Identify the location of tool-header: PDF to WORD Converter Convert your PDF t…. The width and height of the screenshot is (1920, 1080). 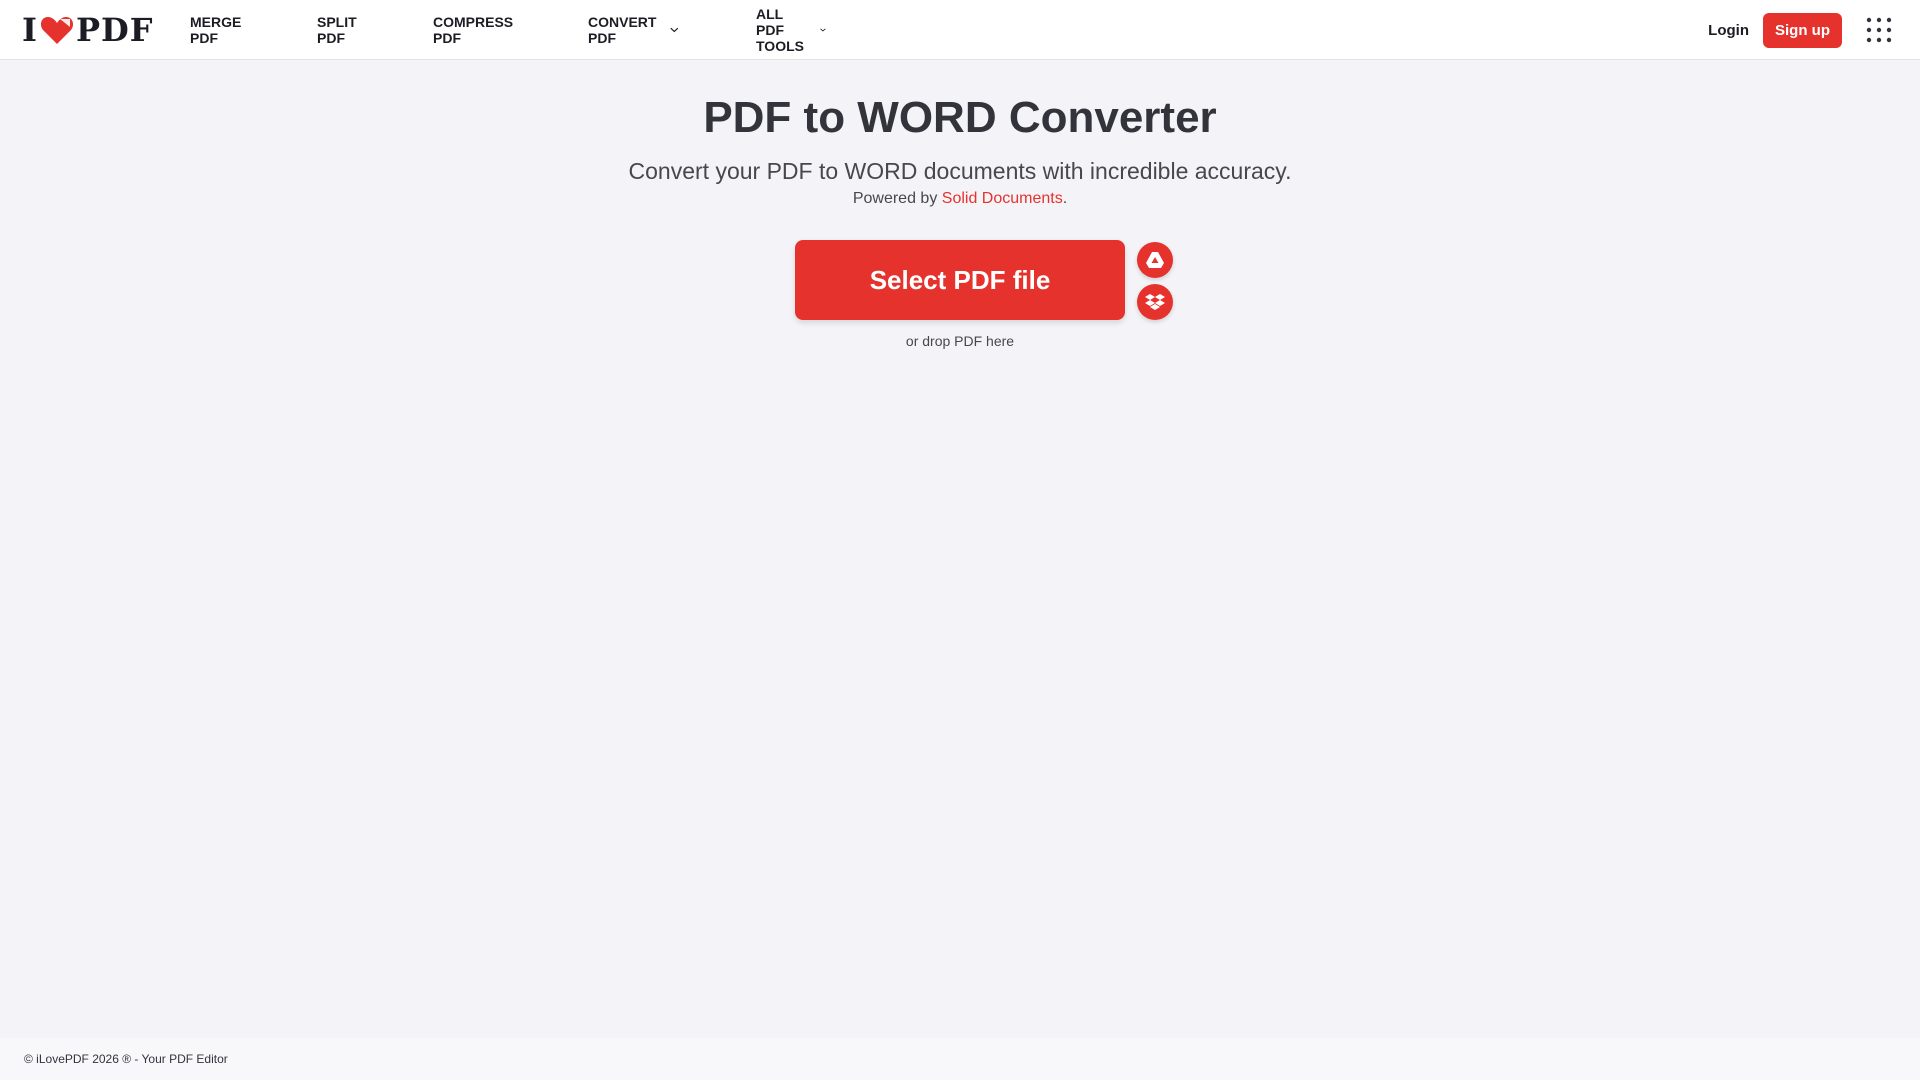
(960, 134).